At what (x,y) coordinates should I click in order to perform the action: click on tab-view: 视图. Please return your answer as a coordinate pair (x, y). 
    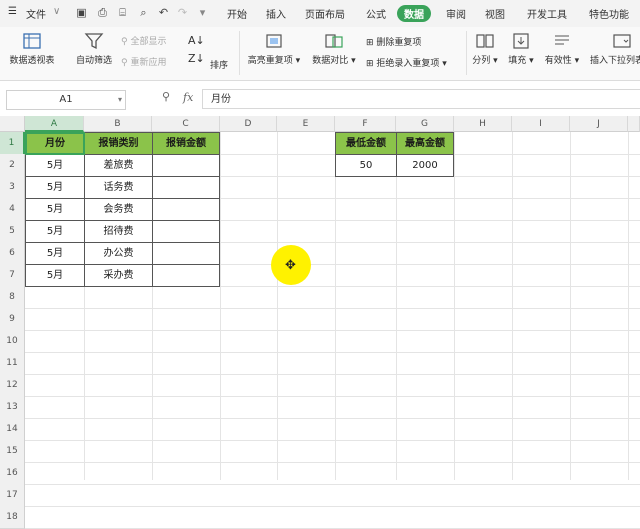
    Looking at the image, I should click on (495, 13).